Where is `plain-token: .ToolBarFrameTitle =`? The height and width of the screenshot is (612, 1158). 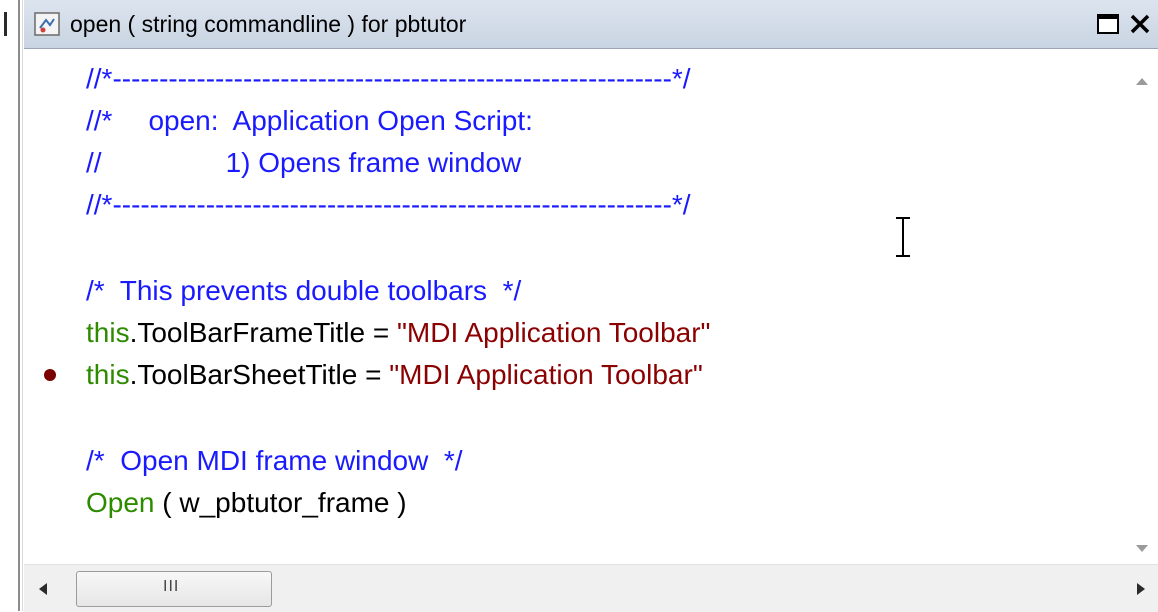
plain-token: .ToolBarFrameTitle = is located at coordinates (263, 332).